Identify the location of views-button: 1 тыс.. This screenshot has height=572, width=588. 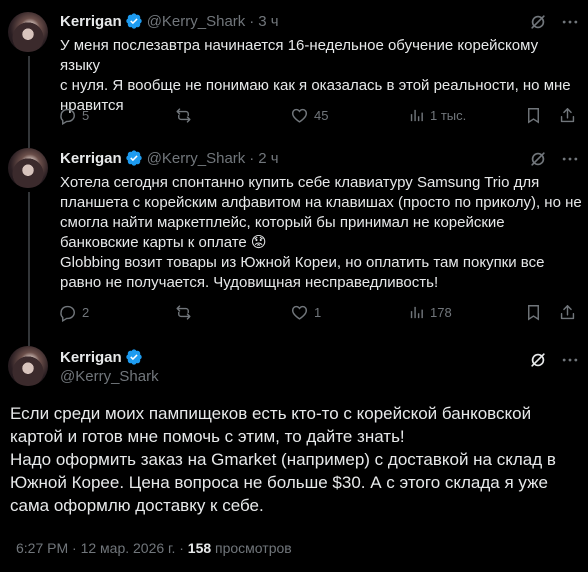
(437, 115).